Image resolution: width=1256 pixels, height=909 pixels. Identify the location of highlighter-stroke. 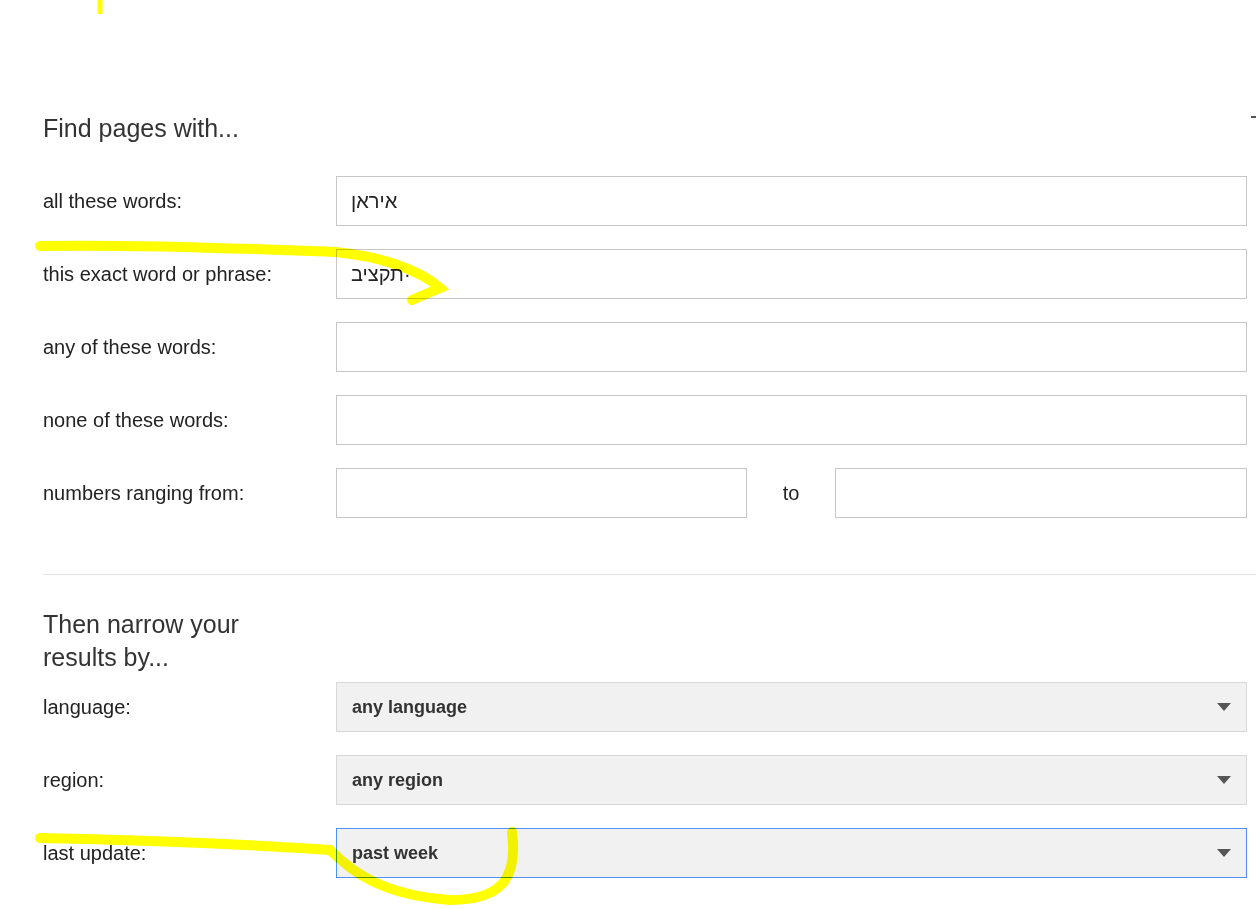
(100, 7).